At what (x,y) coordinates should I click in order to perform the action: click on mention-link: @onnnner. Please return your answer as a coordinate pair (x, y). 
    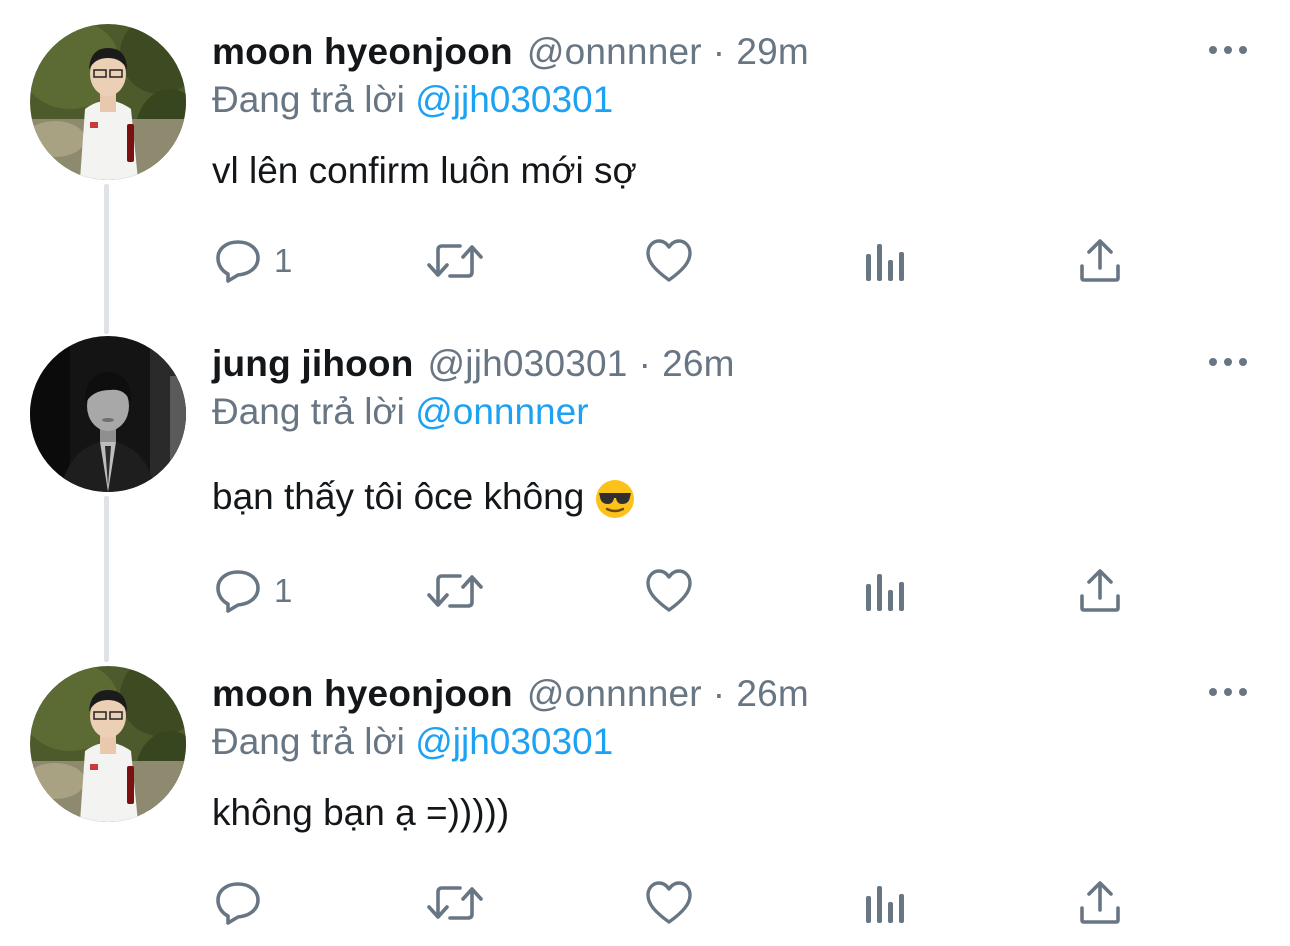
    Looking at the image, I should click on (501, 411).